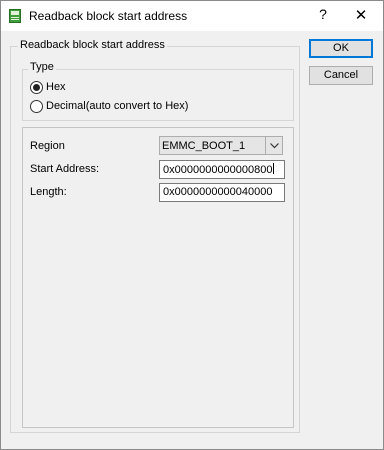 The width and height of the screenshot is (384, 450). What do you see at coordinates (36, 106) in the screenshot?
I see `decimal-radio` at bounding box center [36, 106].